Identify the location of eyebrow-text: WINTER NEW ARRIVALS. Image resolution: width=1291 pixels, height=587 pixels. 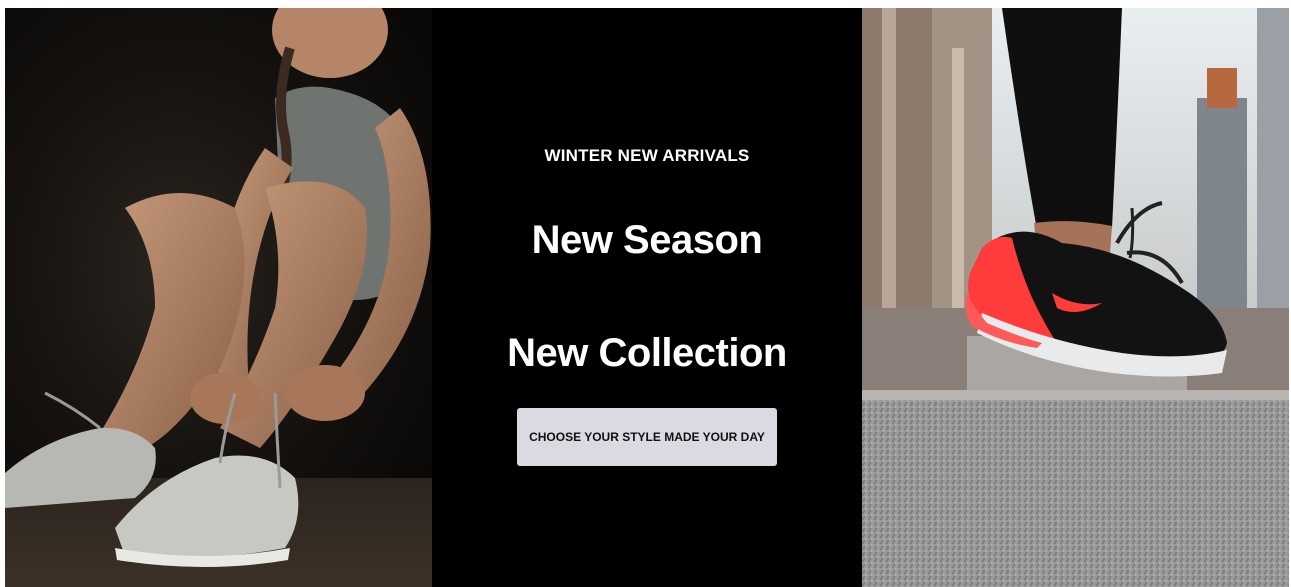
(647, 155).